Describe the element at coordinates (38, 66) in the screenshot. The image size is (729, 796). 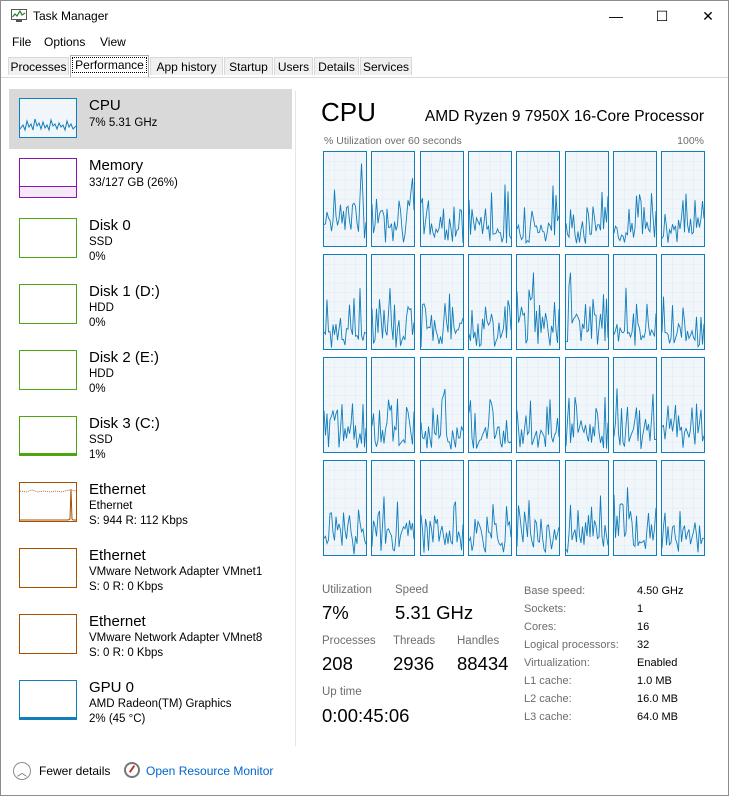
I see `tab-processes: Processes` at that location.